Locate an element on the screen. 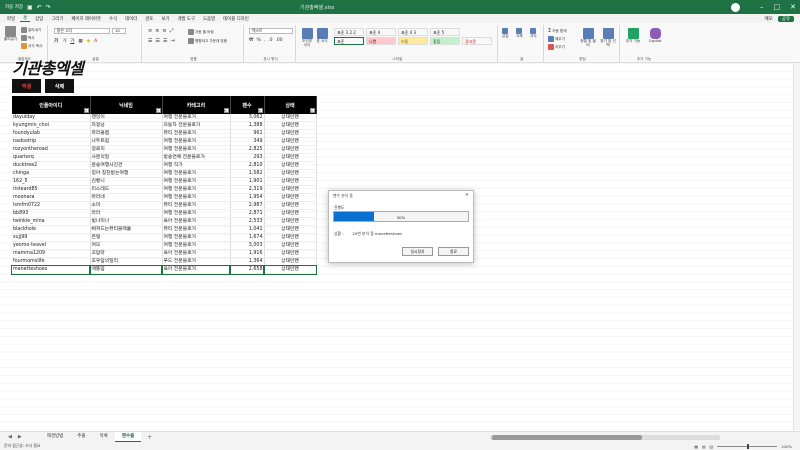  copilot-button: Copilot is located at coordinates (655, 35).